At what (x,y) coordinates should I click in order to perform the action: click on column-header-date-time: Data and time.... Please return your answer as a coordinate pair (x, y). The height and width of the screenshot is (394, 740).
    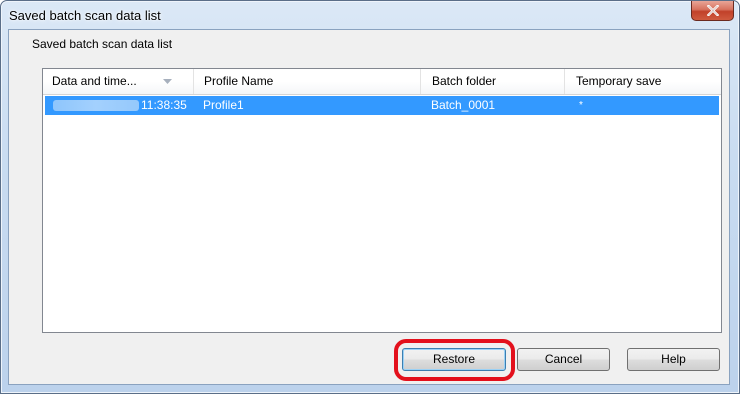
    Looking at the image, I should click on (118, 81).